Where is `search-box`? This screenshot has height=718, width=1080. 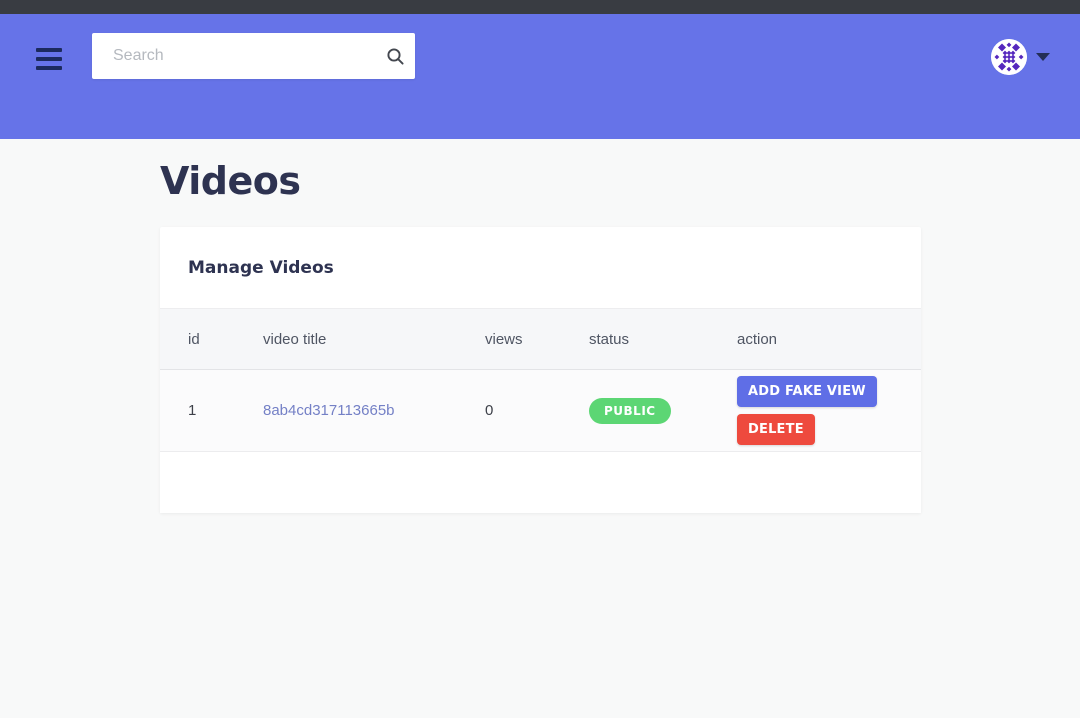
search-box is located at coordinates (253, 56).